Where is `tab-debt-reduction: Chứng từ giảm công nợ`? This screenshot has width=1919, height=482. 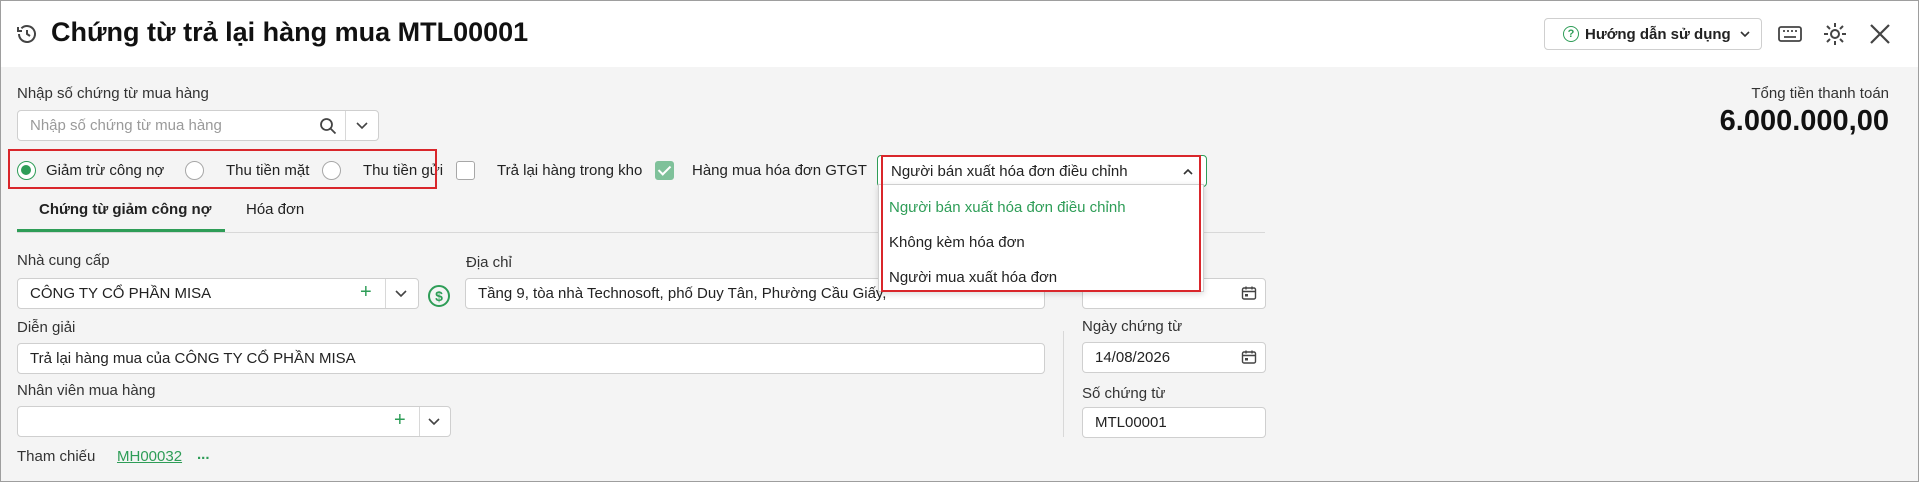
tab-debt-reduction: Chứng từ giảm công nợ is located at coordinates (125, 209).